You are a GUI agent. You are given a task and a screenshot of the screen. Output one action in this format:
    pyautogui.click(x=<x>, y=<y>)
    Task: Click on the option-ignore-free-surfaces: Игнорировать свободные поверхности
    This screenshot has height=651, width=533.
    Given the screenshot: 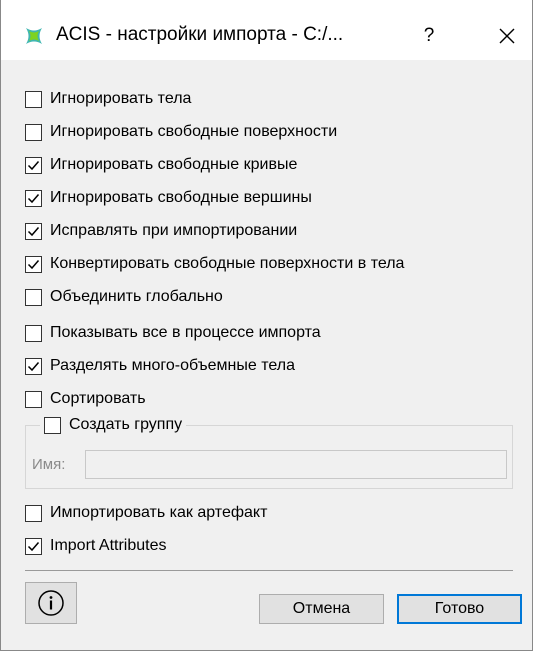 What is the action you would take?
    pyautogui.click(x=181, y=132)
    